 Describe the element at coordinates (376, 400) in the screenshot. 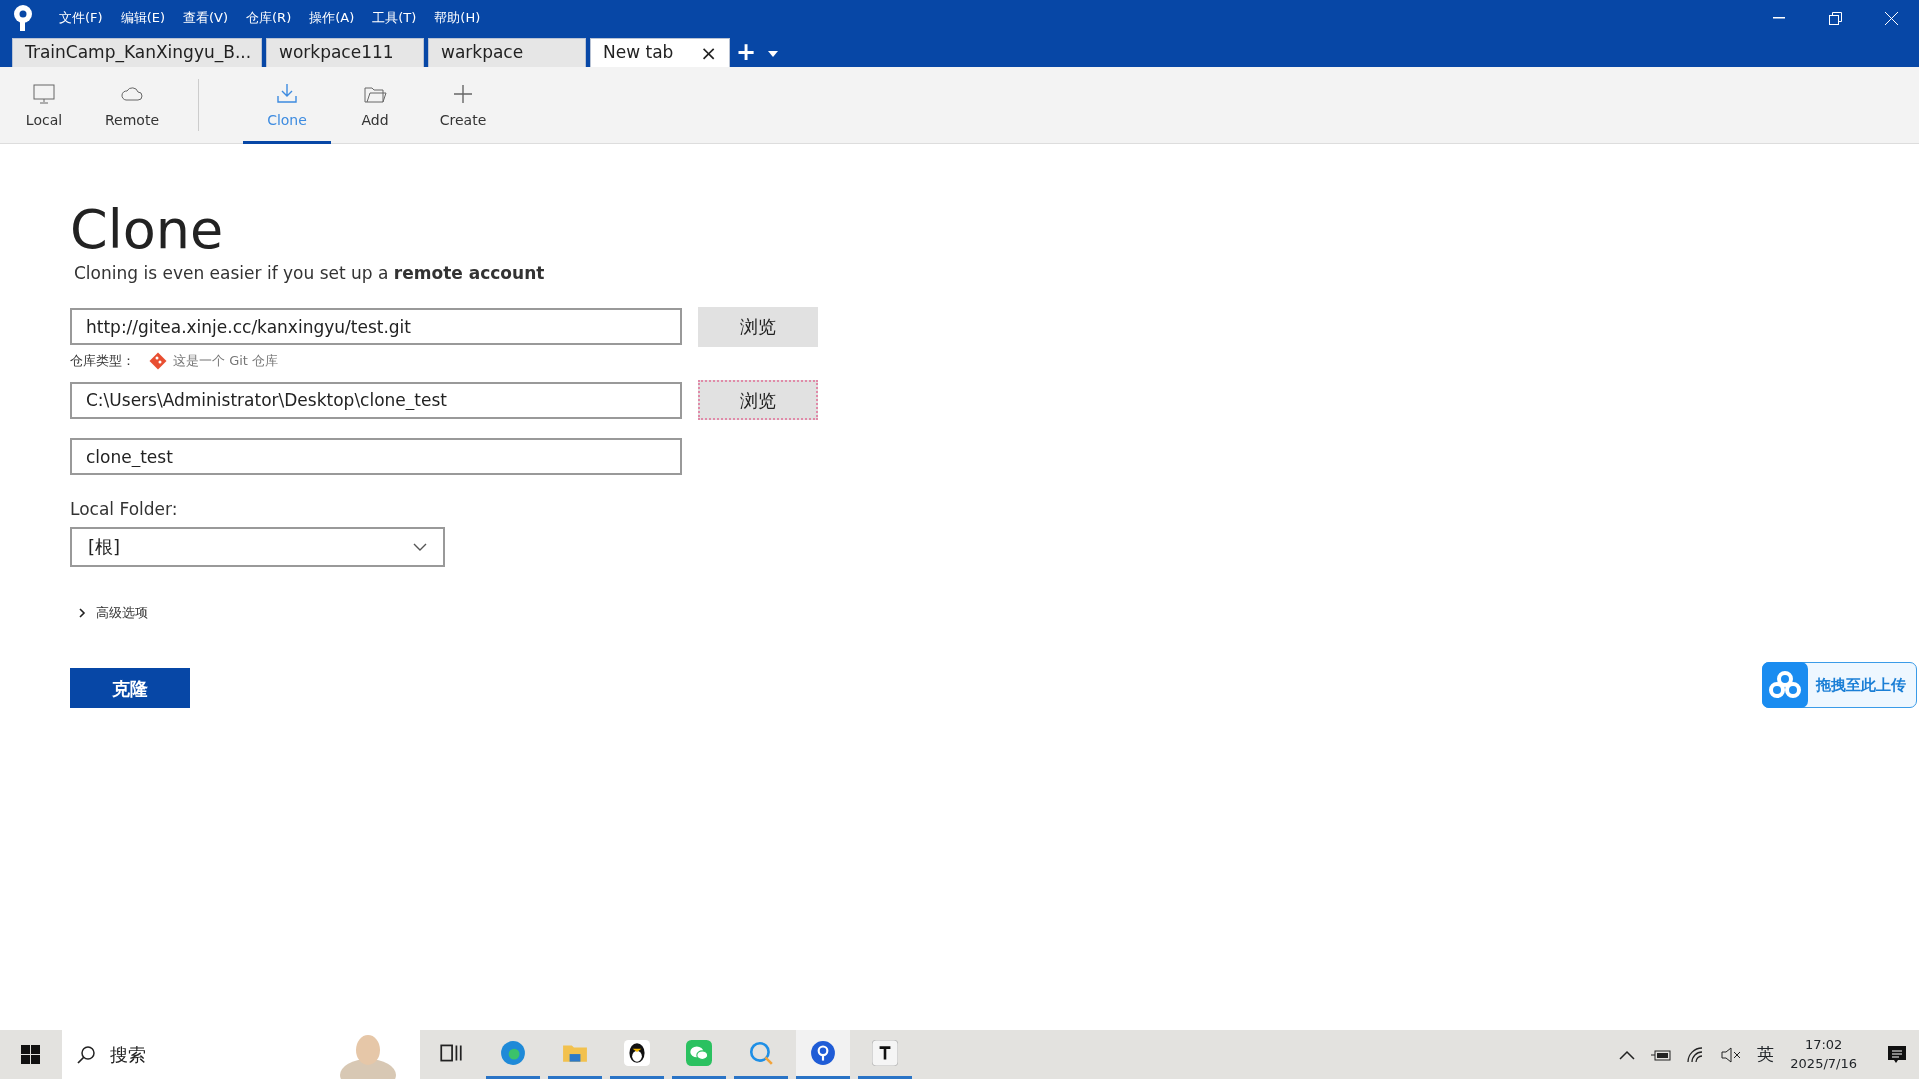

I see `text-field: C:\Users\Administrator\Desktop\clone_test` at that location.